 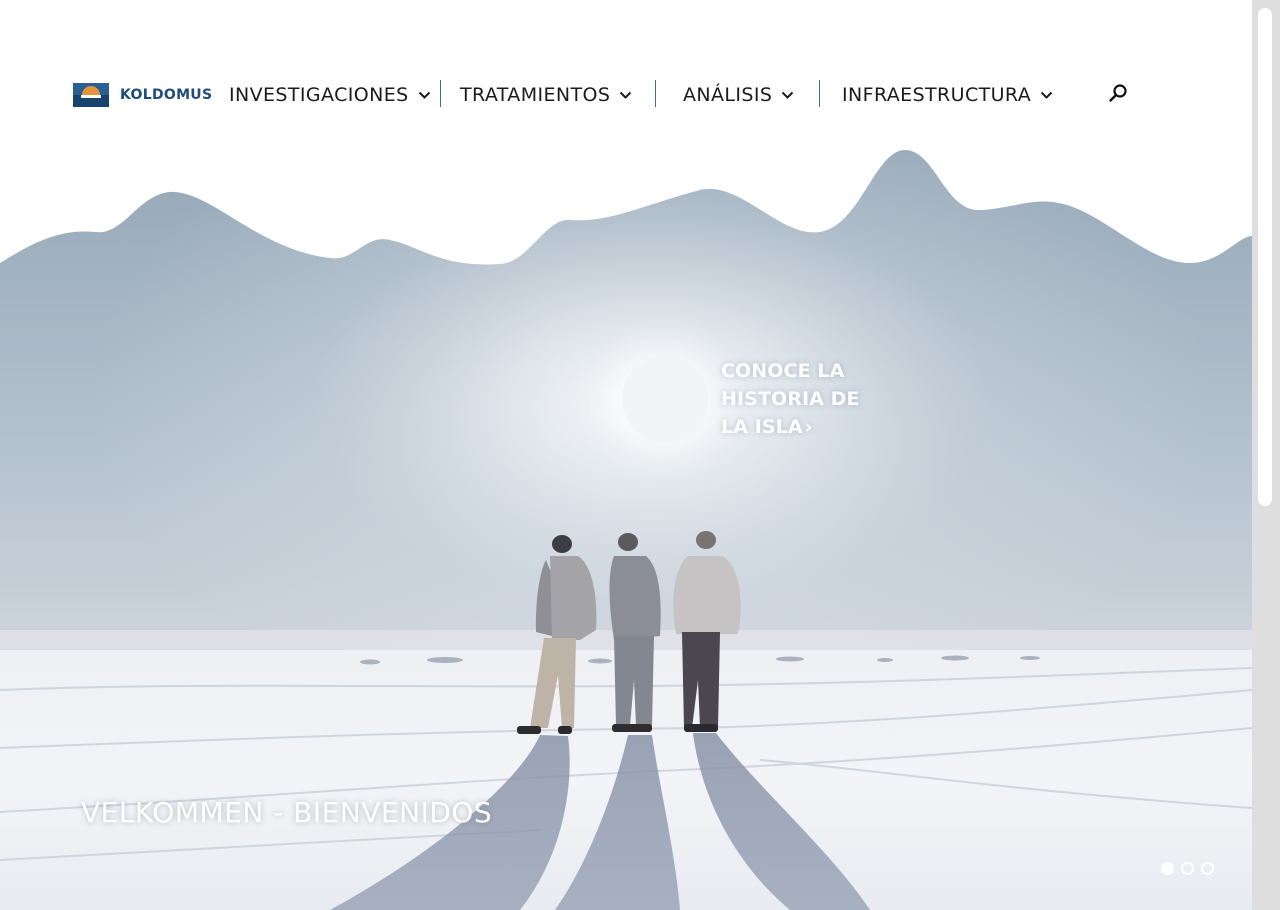 I want to click on nav-investigaciones: INVESTIGACIONES, so click(x=330, y=95).